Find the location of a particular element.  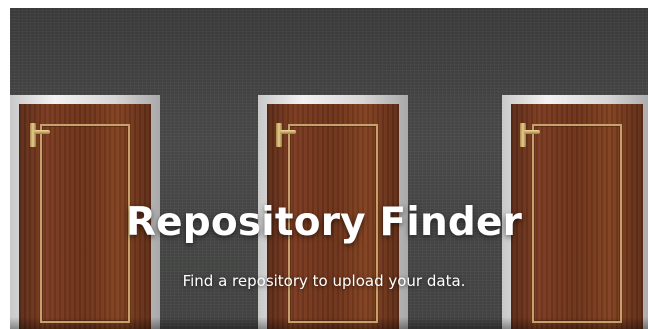

page-subtitle: Find a repository to upload your data. is located at coordinates (324, 281).